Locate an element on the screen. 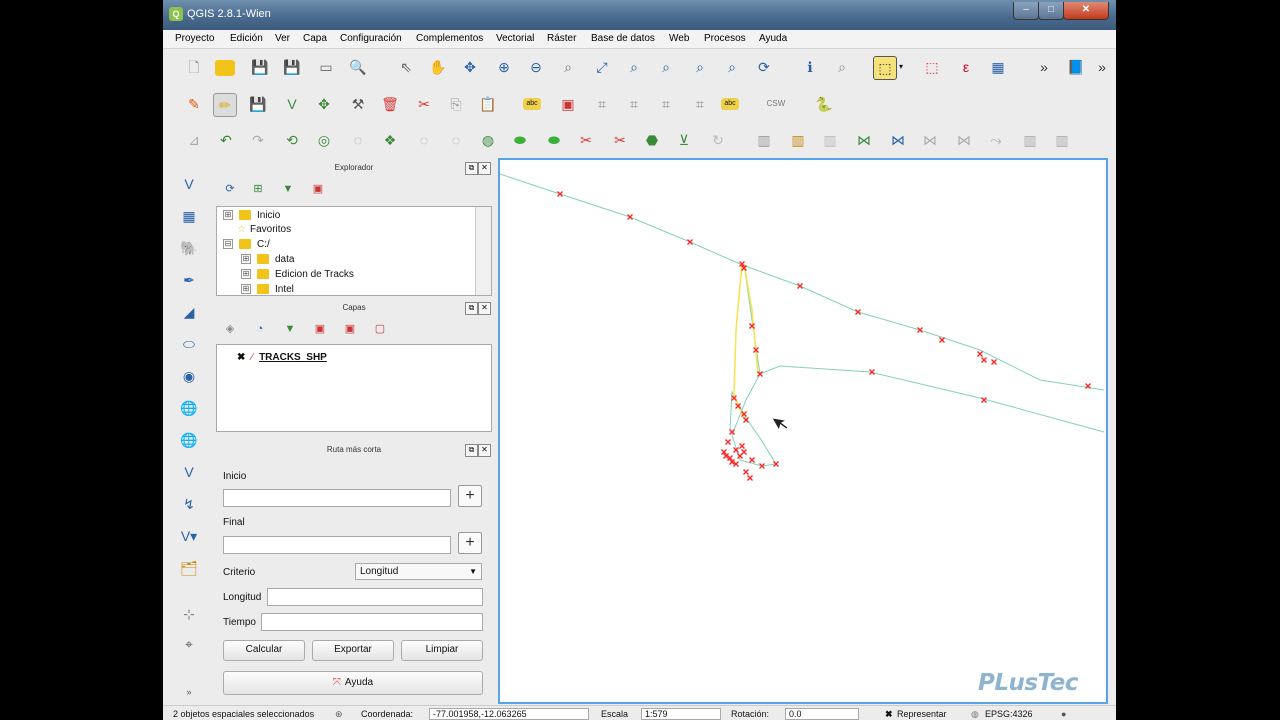 Image resolution: width=1280 pixels, height=720 pixels. toolbar-overflow-icon-2: » is located at coordinates (1102, 67).